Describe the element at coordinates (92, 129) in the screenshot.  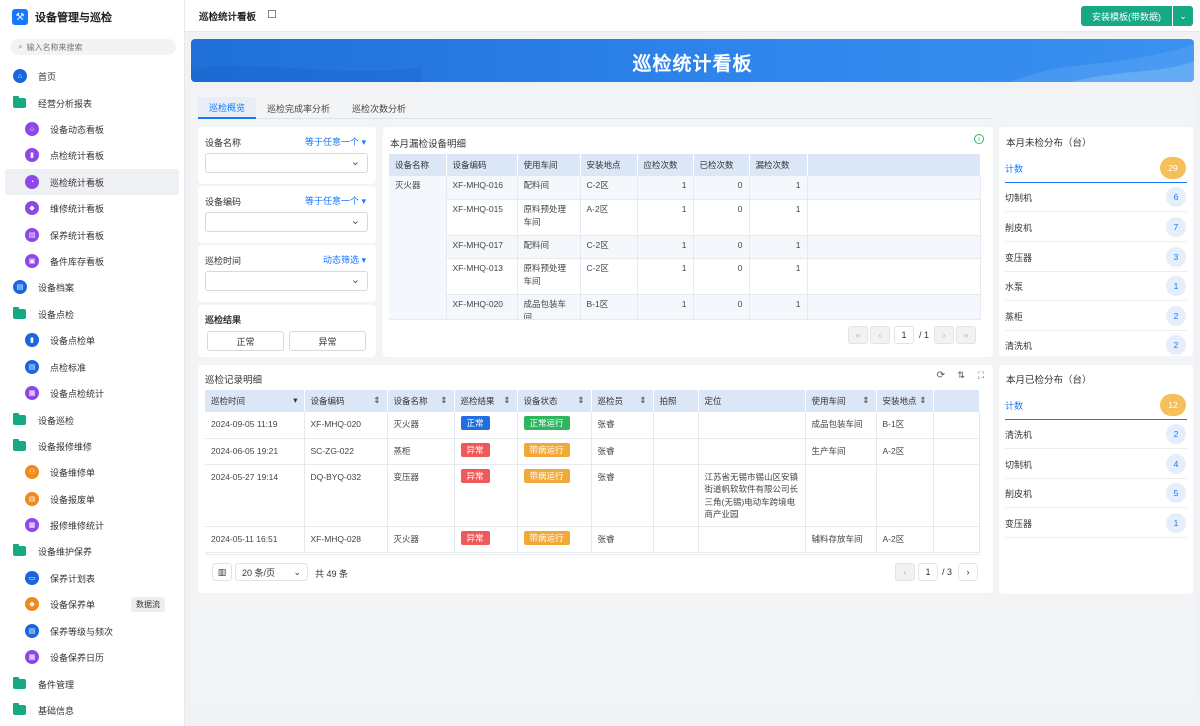
I see `sidebar-item-device-dashboard: ⌂ 设备动态看板` at that location.